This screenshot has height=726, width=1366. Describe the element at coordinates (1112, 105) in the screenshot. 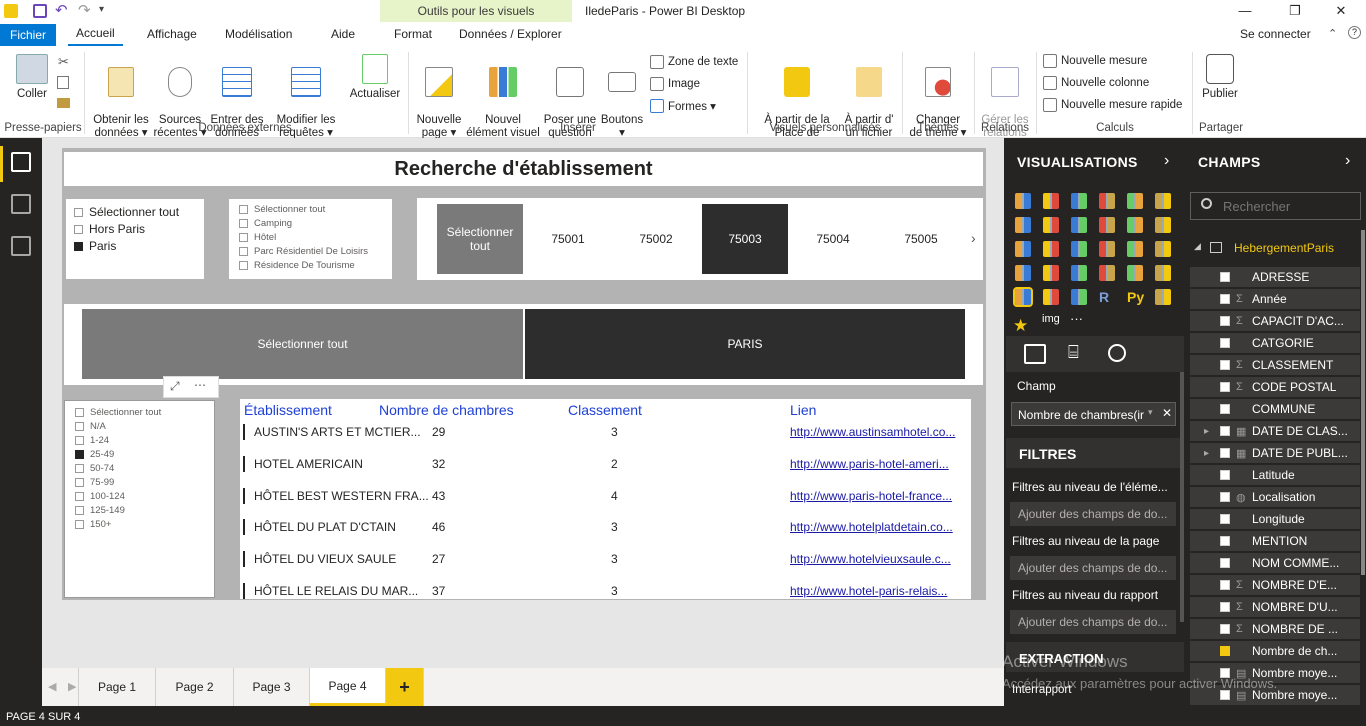

I see `quick-measure-button: Nouvelle mesure rapide` at that location.